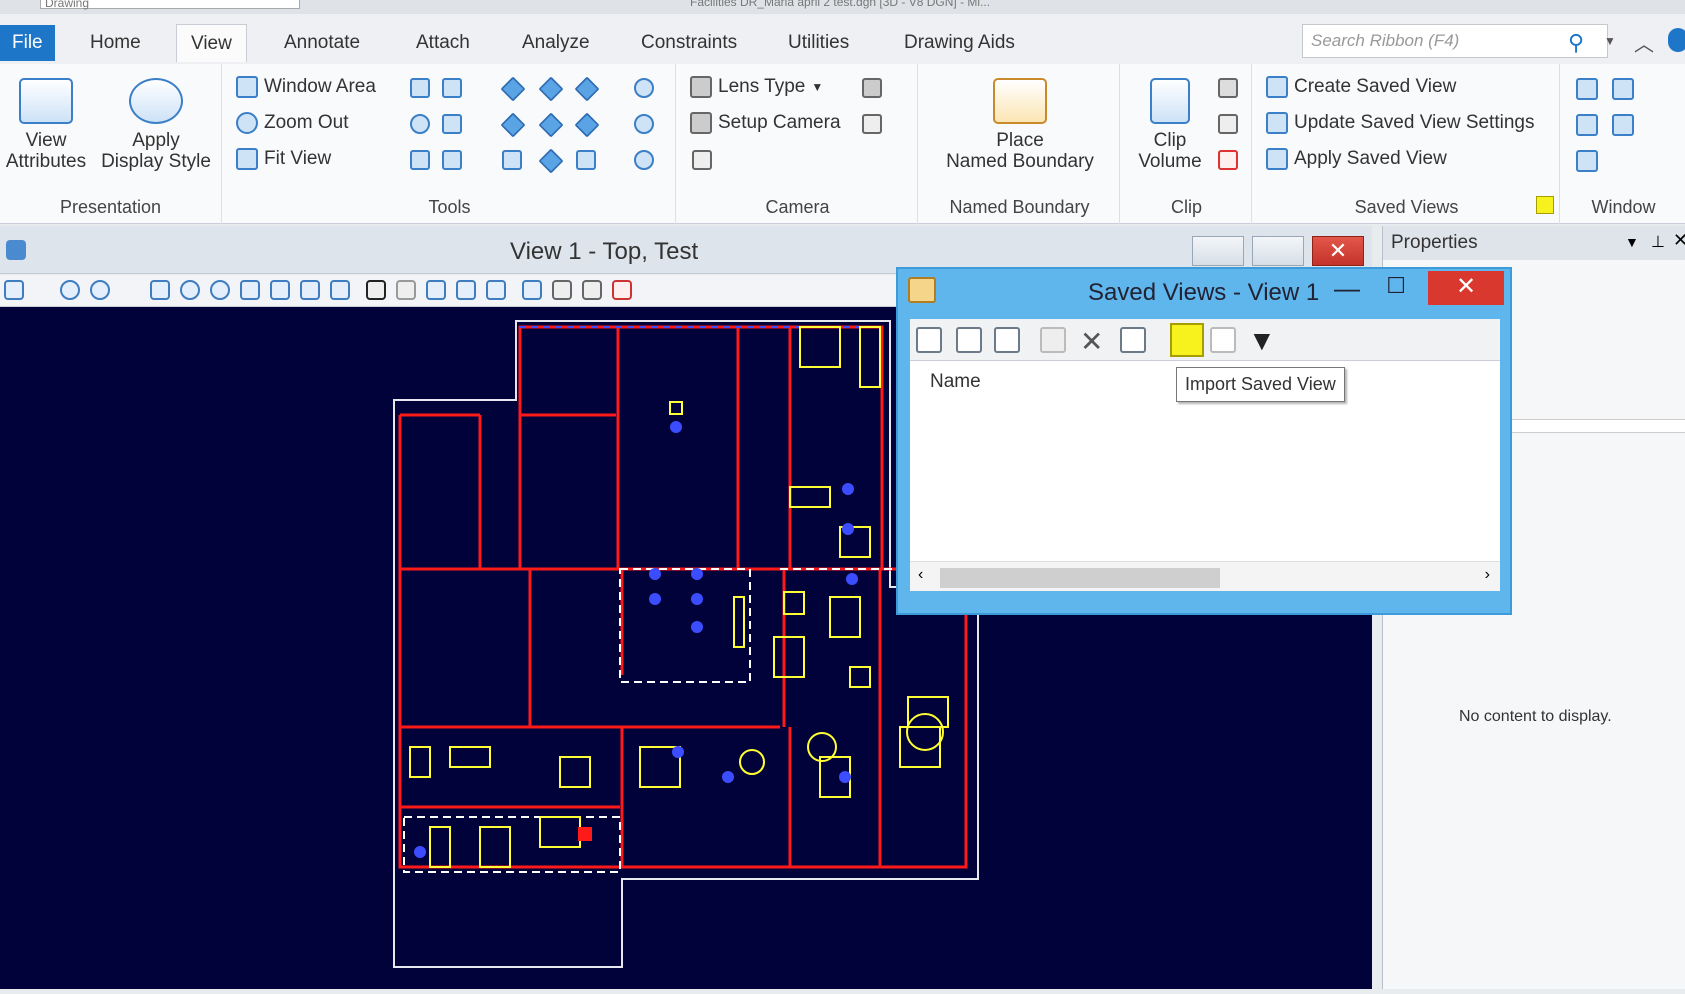 The height and width of the screenshot is (994, 1685). I want to click on window-view-icon, so click(496, 290).